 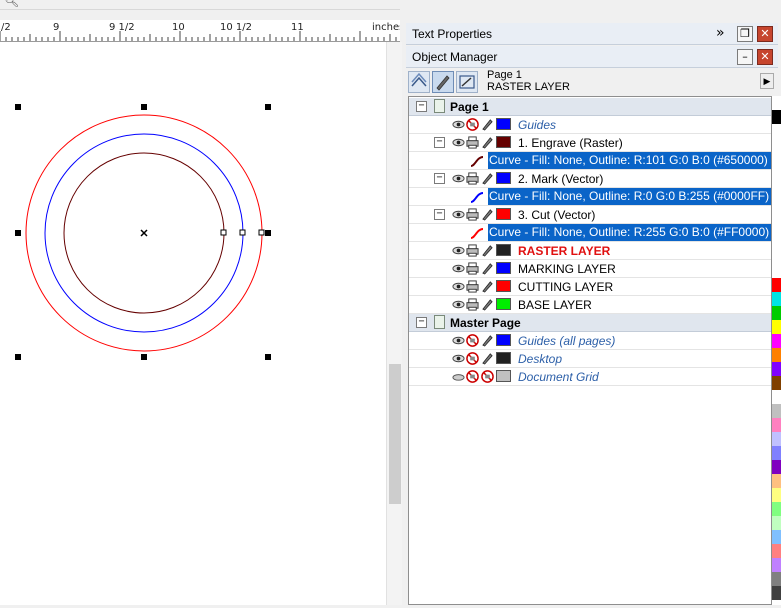 I want to click on tree-layer-row: BASE LAYER, so click(x=590, y=305).